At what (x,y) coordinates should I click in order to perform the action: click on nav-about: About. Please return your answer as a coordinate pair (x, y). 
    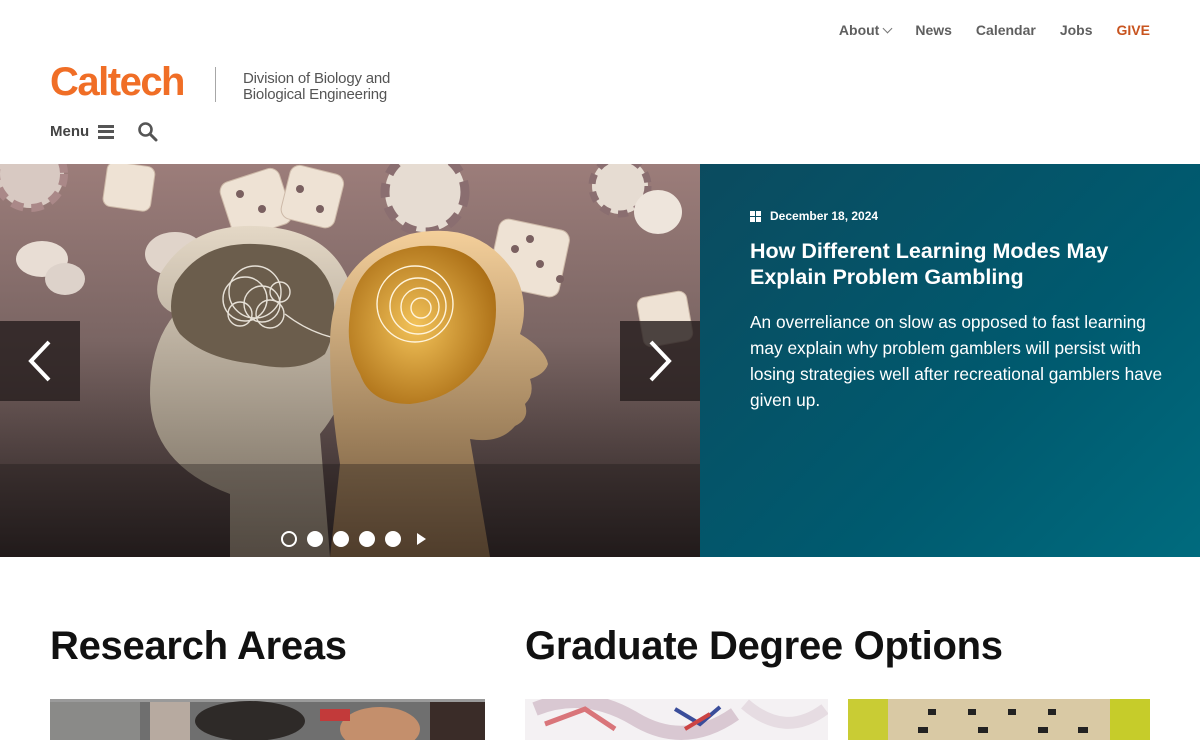
    Looking at the image, I should click on (865, 30).